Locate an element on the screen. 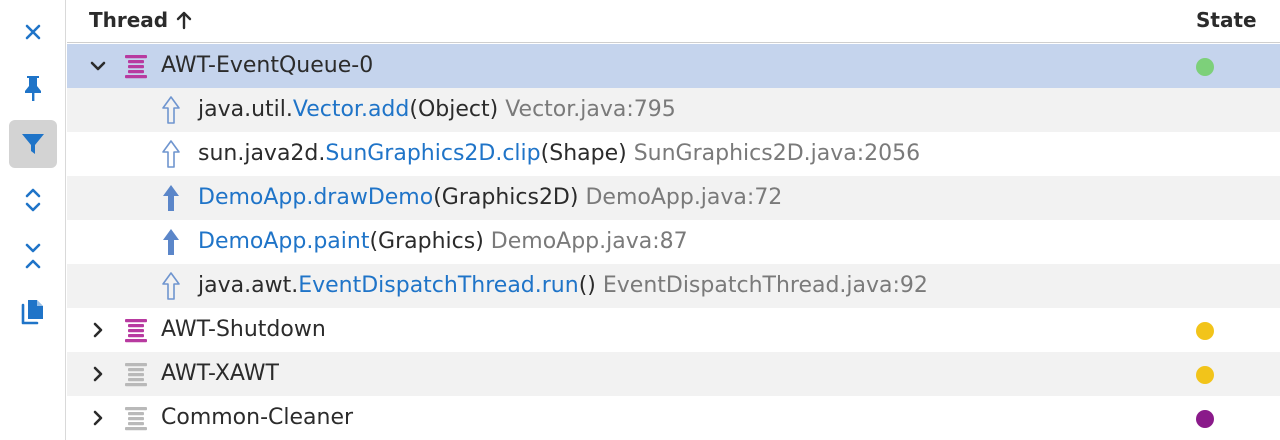 The height and width of the screenshot is (440, 1280). thread-name: AWT-XAWT is located at coordinates (220, 373).